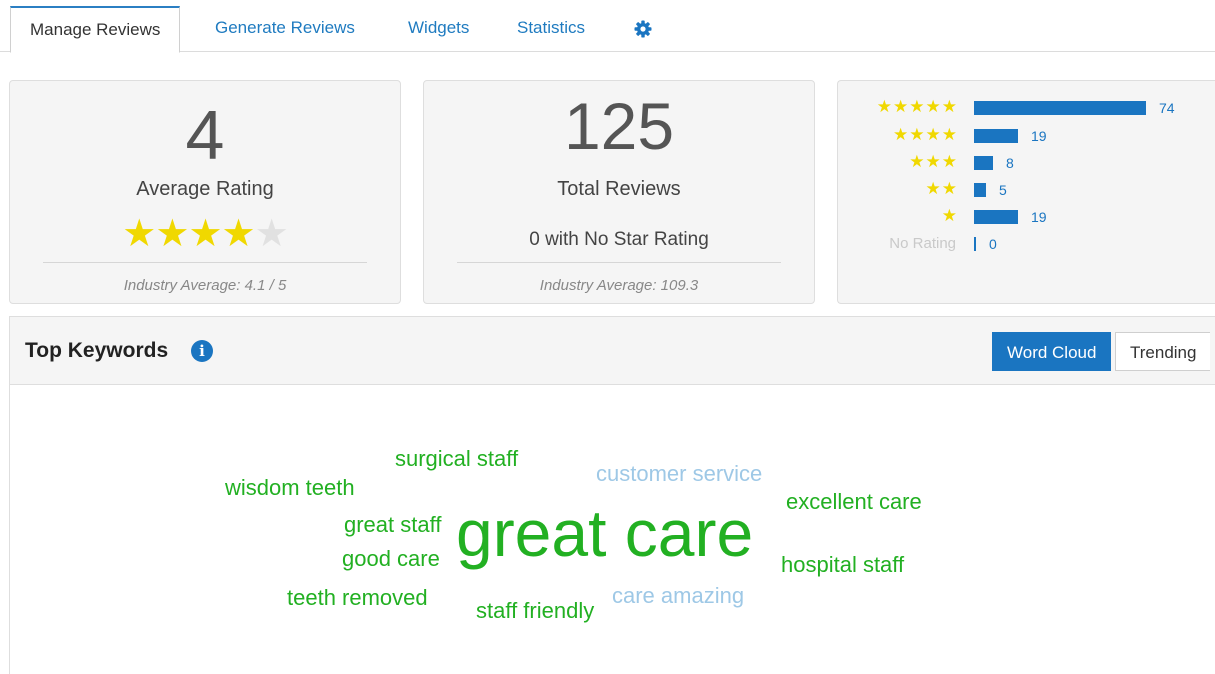 The image size is (1215, 674). I want to click on rating-distribution-row: No Rating 0, so click(1026, 243).